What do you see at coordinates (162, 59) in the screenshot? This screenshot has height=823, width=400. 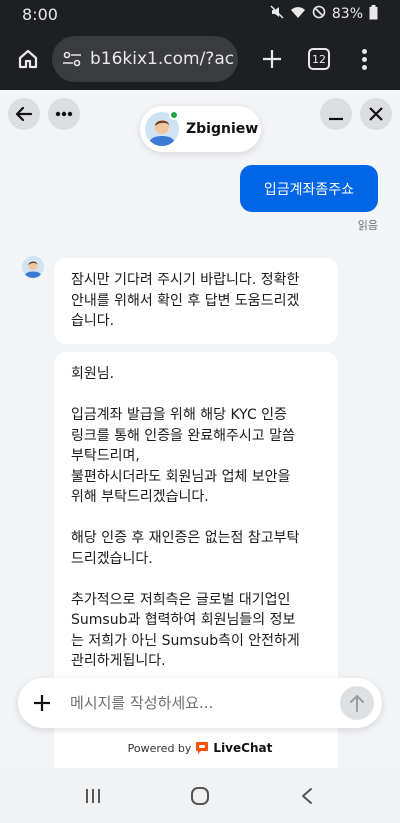 I see `url-text: b16kix1.com/?ac` at bounding box center [162, 59].